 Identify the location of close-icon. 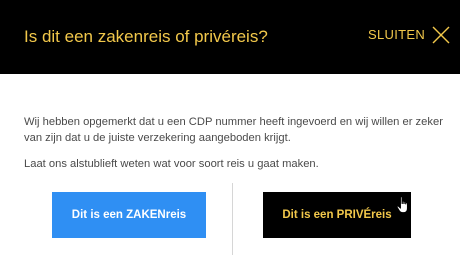
(441, 35).